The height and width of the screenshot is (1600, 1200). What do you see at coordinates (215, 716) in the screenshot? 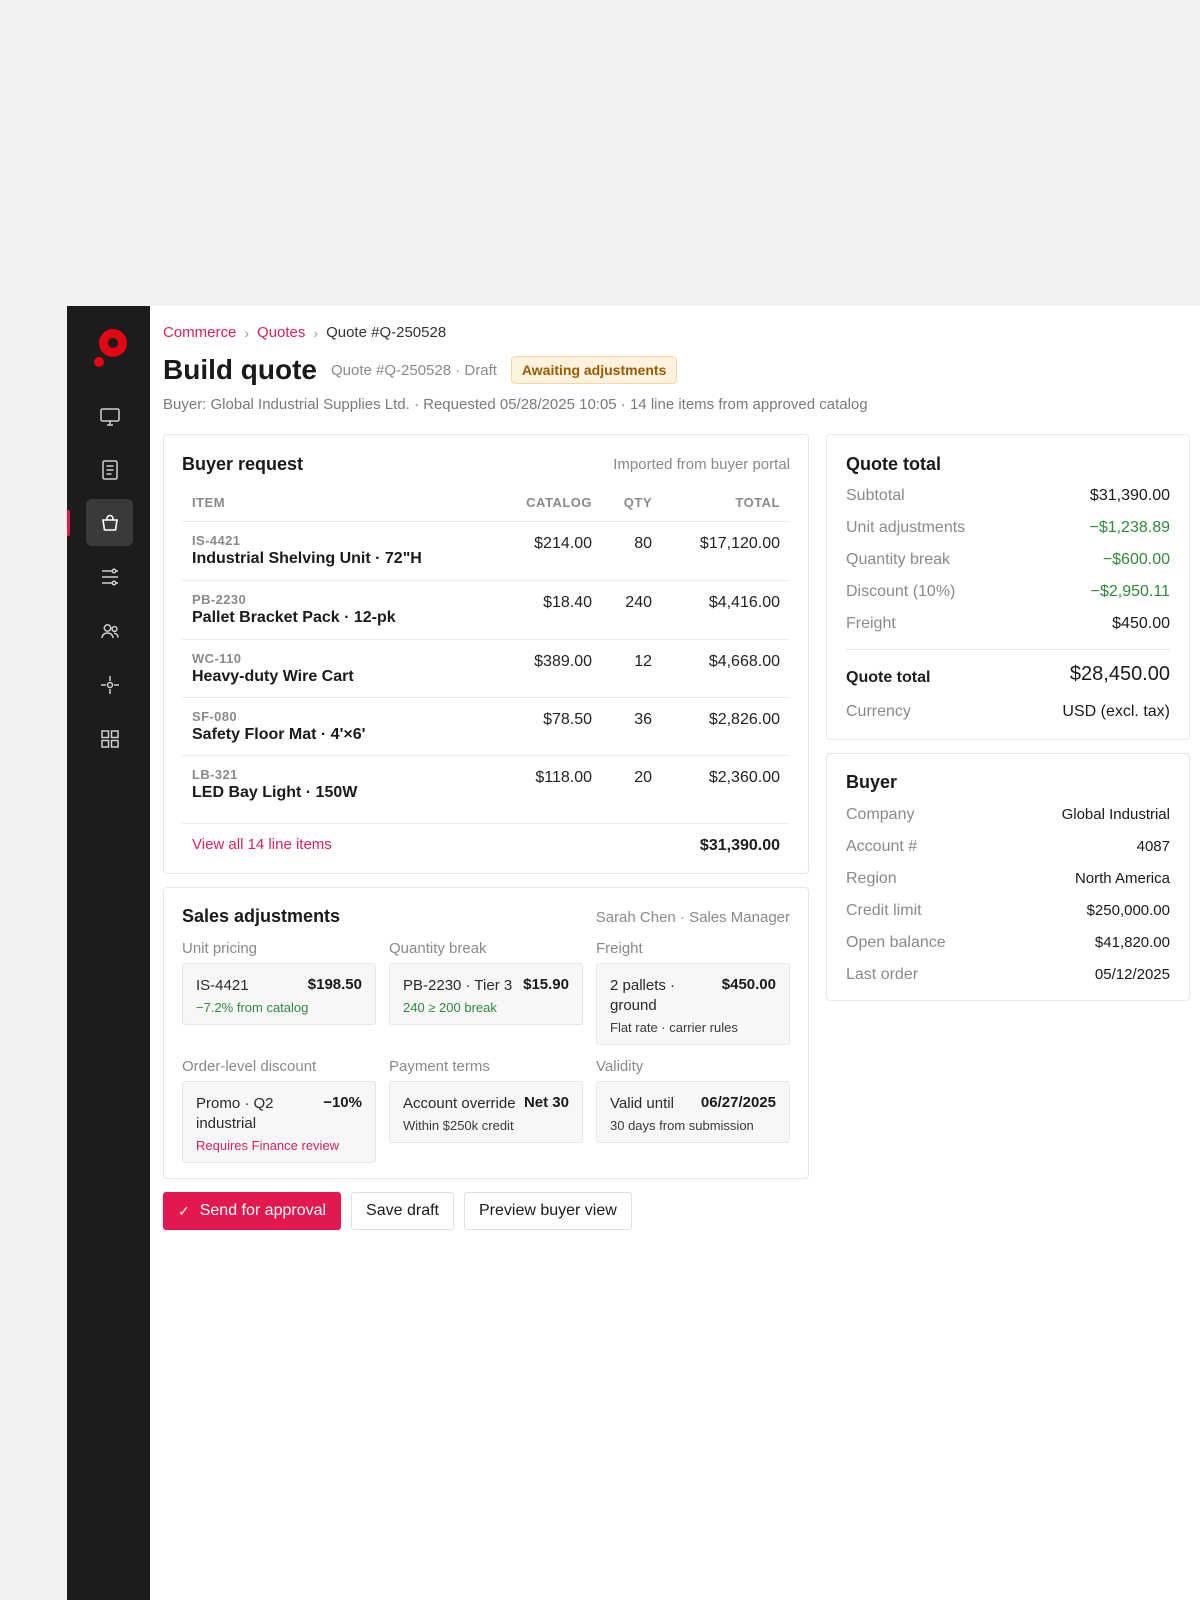
I see `row-sku: SF-080` at bounding box center [215, 716].